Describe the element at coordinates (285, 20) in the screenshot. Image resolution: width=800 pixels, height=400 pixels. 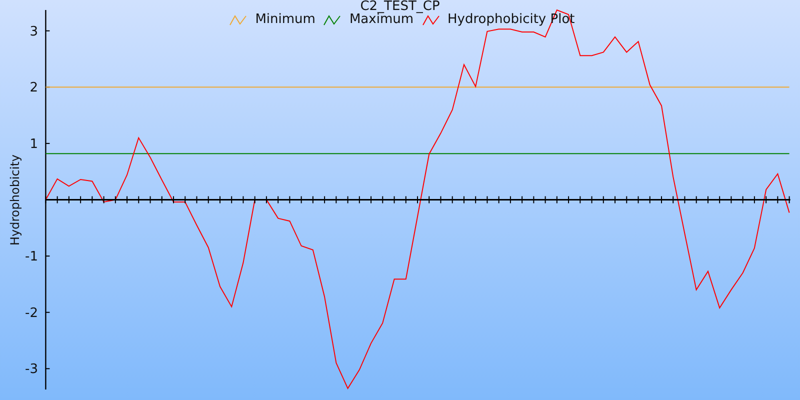
I see `legend-label: Minimum` at that location.